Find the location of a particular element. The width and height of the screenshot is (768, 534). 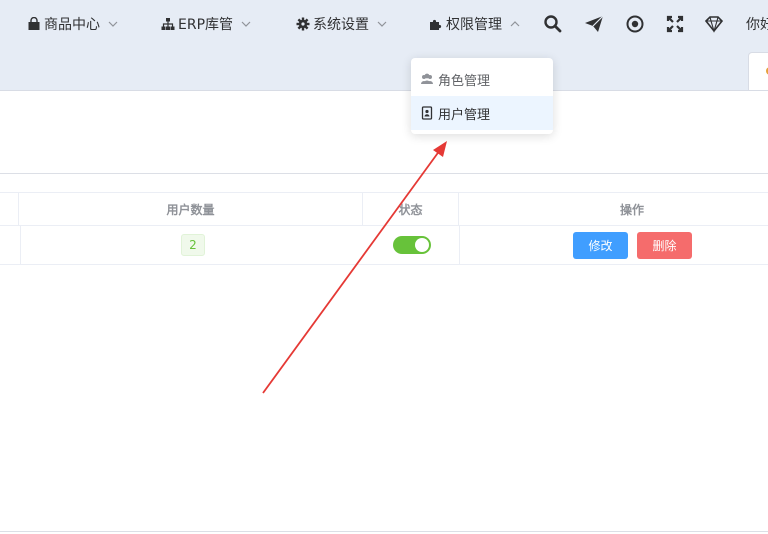

annotation-arrow is located at coordinates (354, 267).